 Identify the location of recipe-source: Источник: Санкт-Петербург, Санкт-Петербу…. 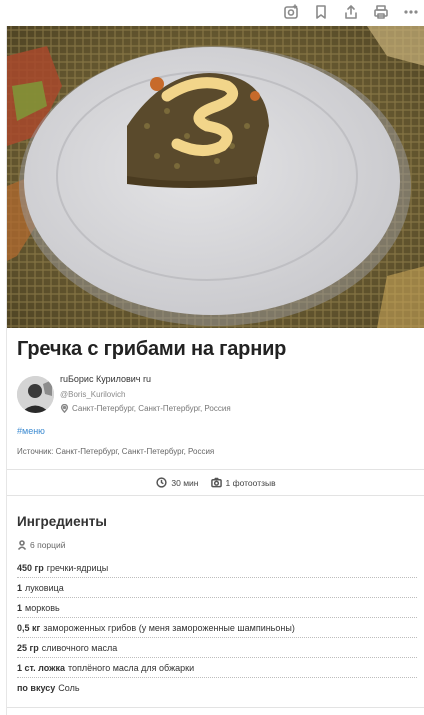
(116, 451).